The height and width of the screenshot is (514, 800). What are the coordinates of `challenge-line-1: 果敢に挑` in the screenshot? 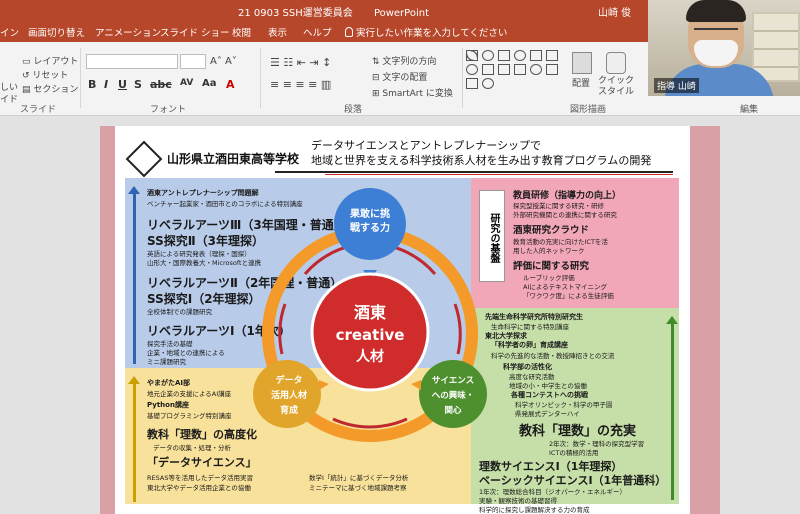 It's located at (370, 214).